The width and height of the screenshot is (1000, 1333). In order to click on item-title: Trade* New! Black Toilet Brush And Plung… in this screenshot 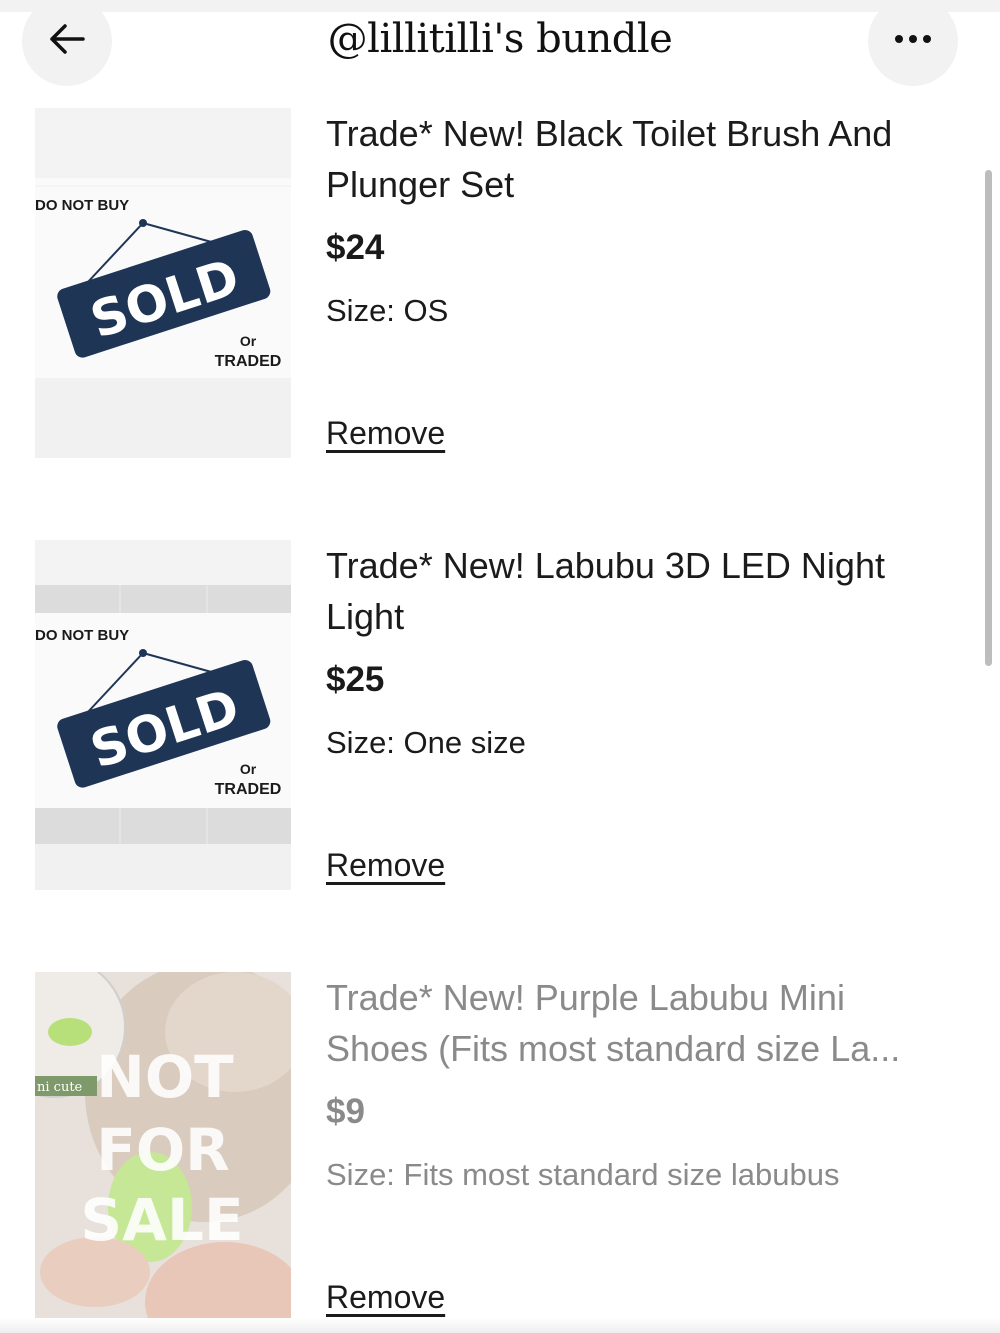, I will do `click(641, 159)`.